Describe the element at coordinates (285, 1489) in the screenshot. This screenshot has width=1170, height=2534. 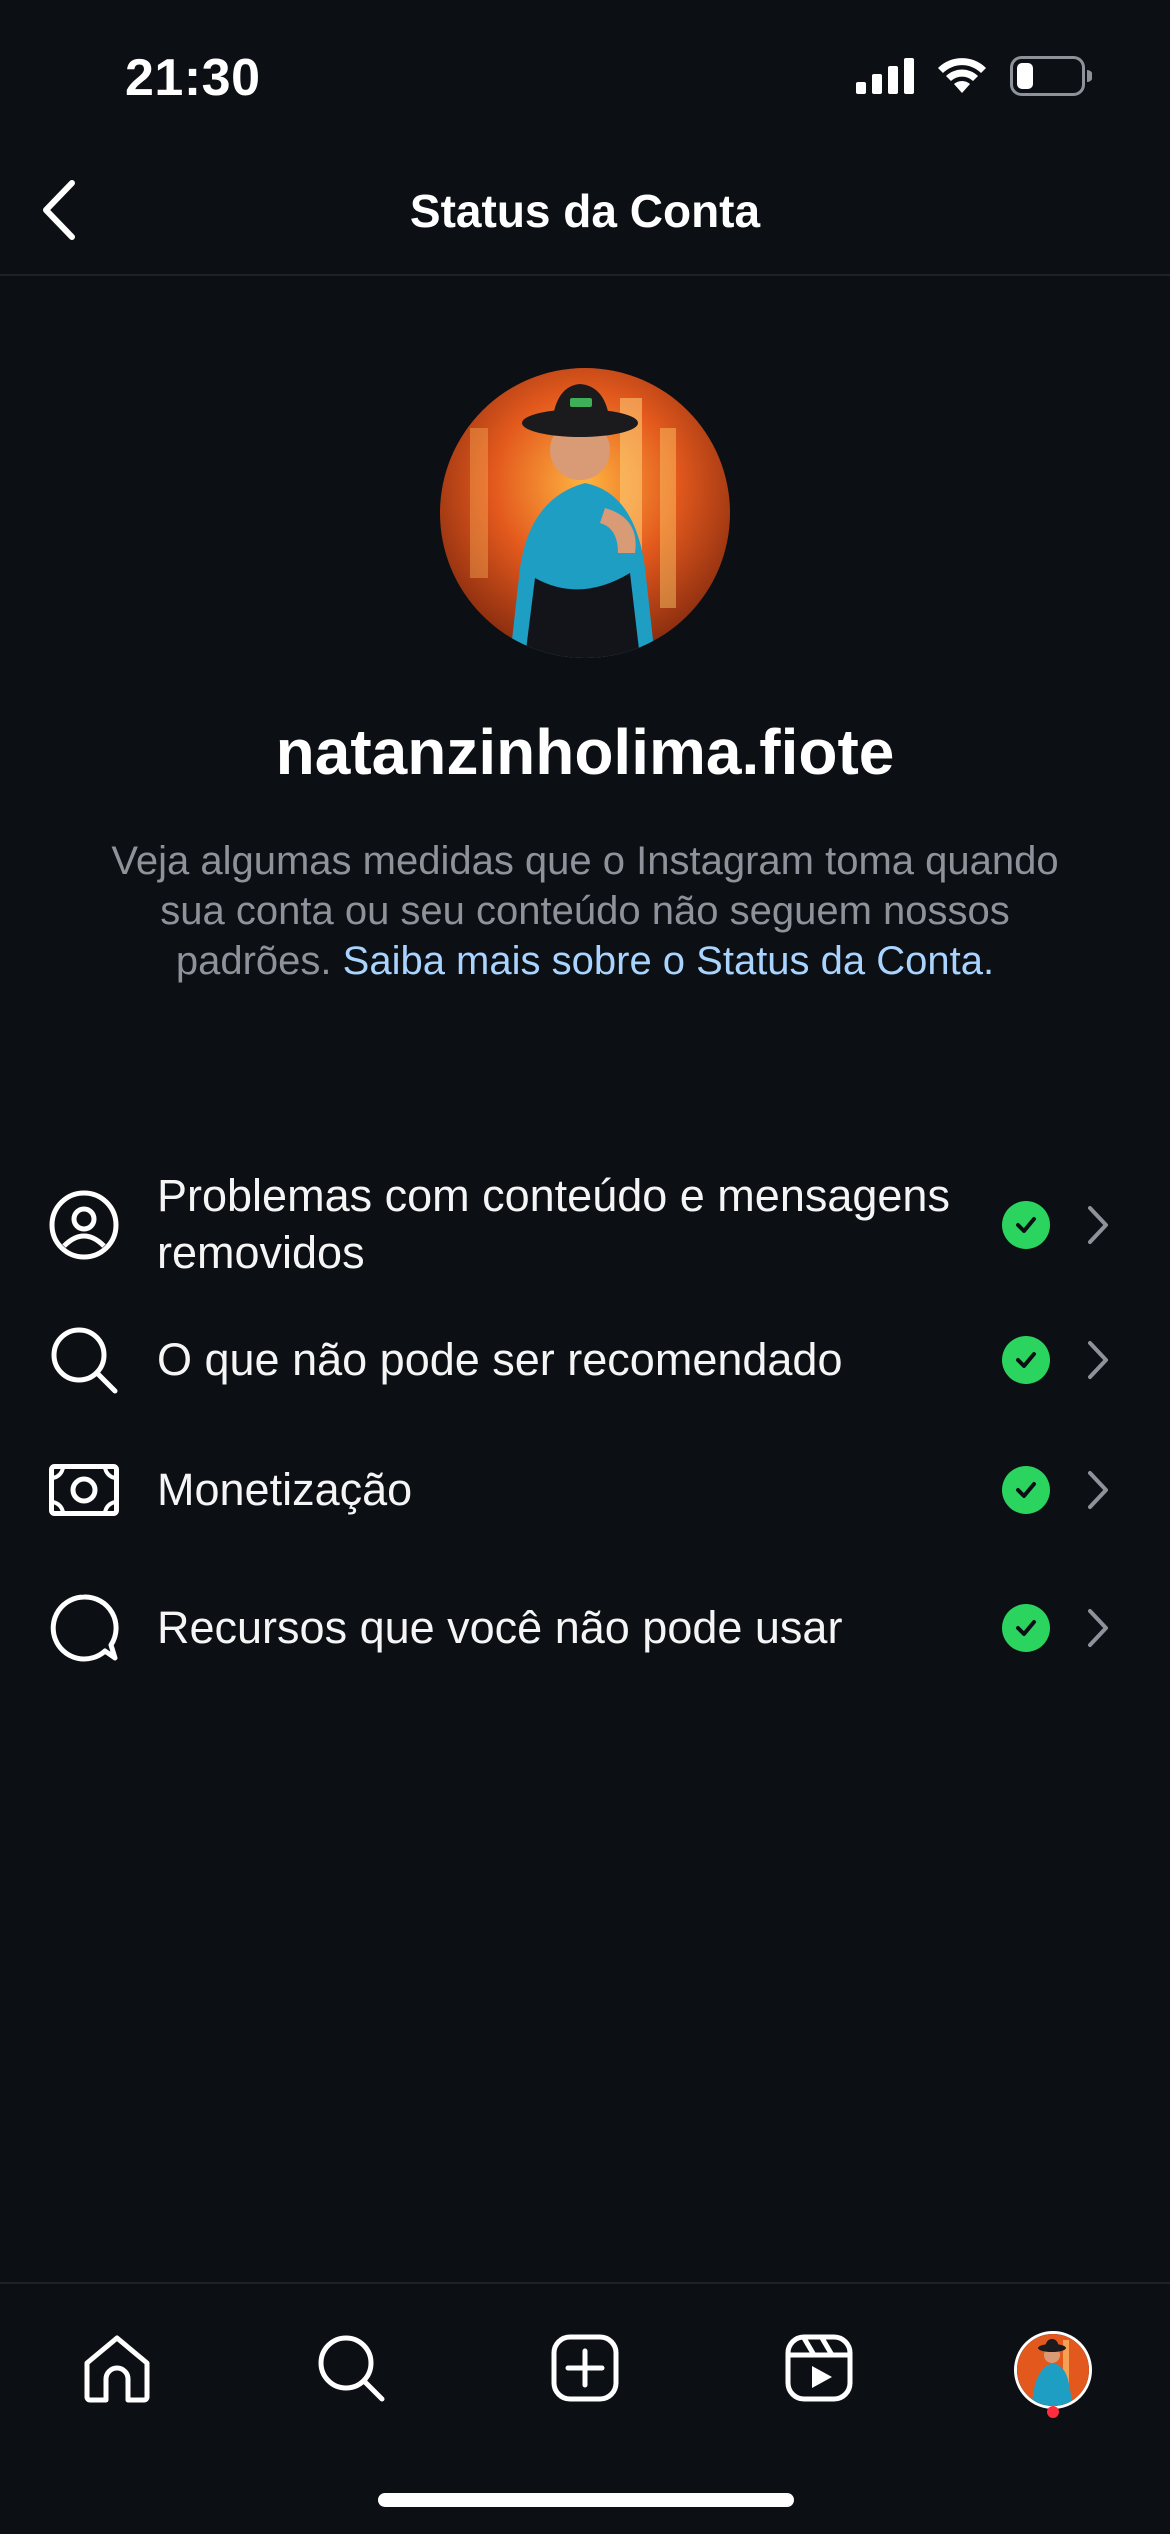
I see `status-item-label: Monetização` at that location.